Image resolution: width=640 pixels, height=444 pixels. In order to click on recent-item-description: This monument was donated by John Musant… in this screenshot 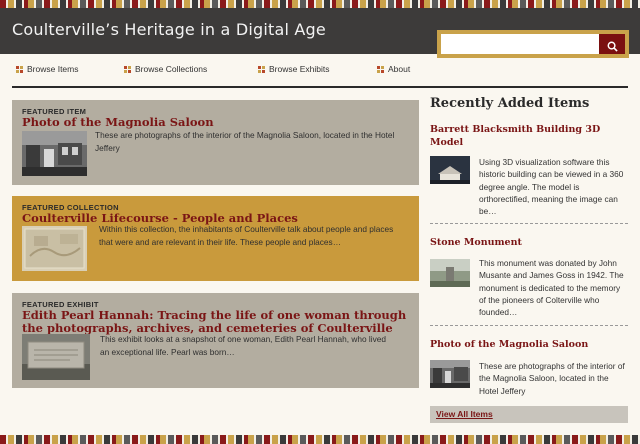, I will do `click(551, 288)`.